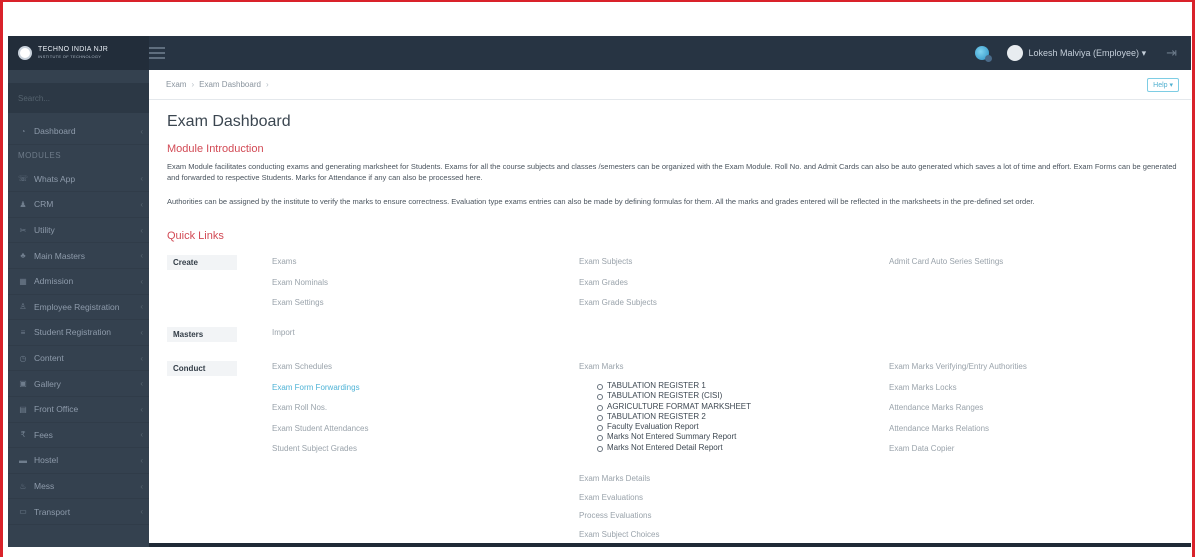  I want to click on sidebar-item-front-office: ▤ Front Office ‹, so click(78, 410).